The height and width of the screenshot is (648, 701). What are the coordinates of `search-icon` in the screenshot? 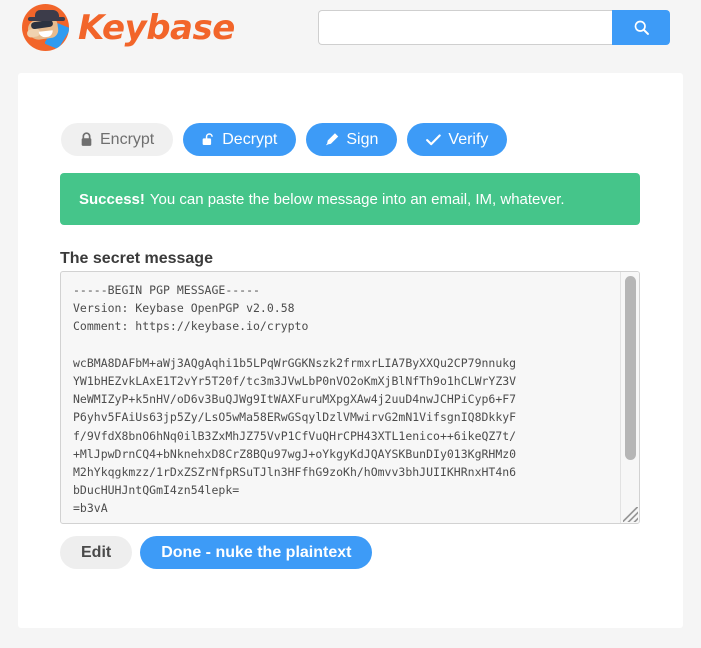 It's located at (641, 27).